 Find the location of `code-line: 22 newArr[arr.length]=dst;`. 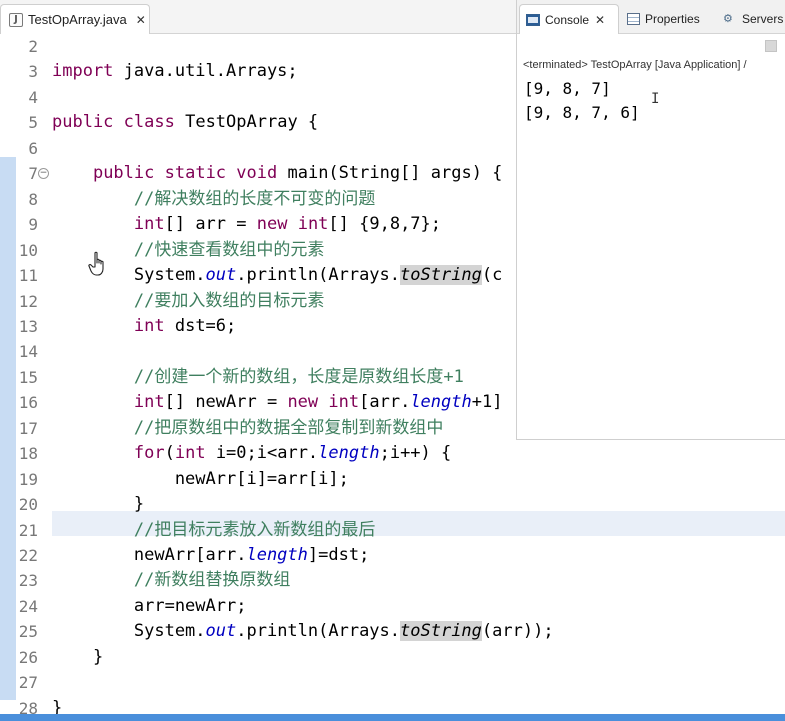

code-line: 22 newArr[arr.length]=dst; is located at coordinates (392, 555).